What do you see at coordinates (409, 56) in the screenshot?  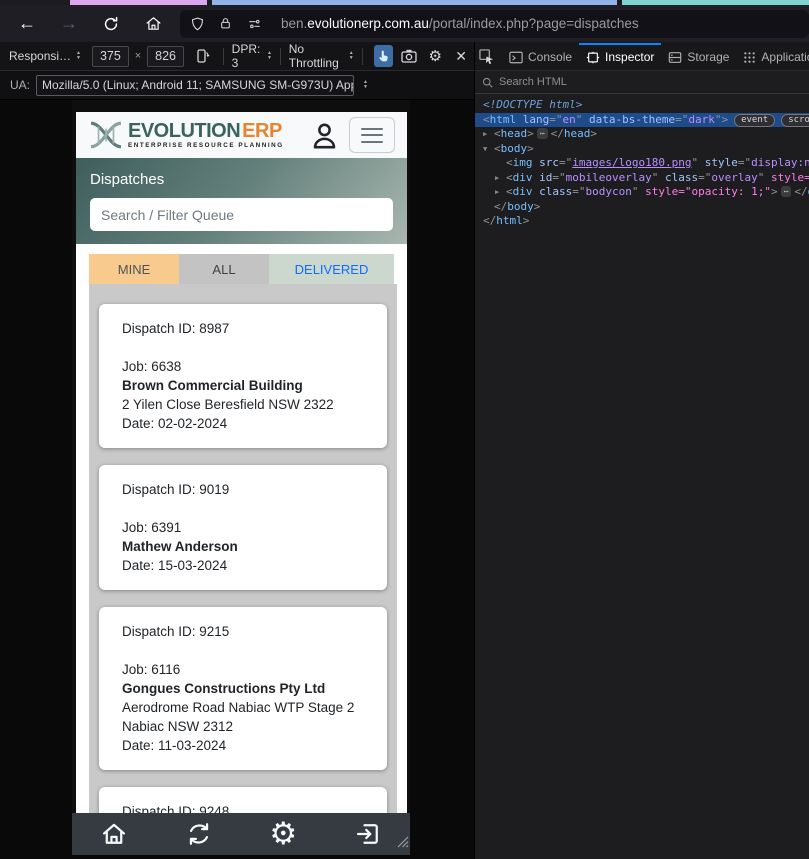 I see `screenshot-button` at bounding box center [409, 56].